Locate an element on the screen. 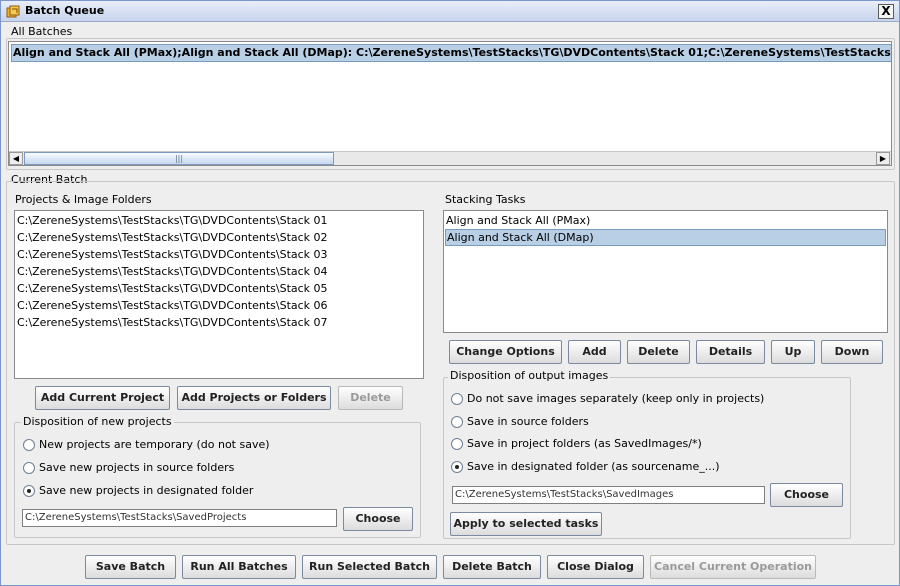  title-bar: Batch Queue X is located at coordinates (450, 11).